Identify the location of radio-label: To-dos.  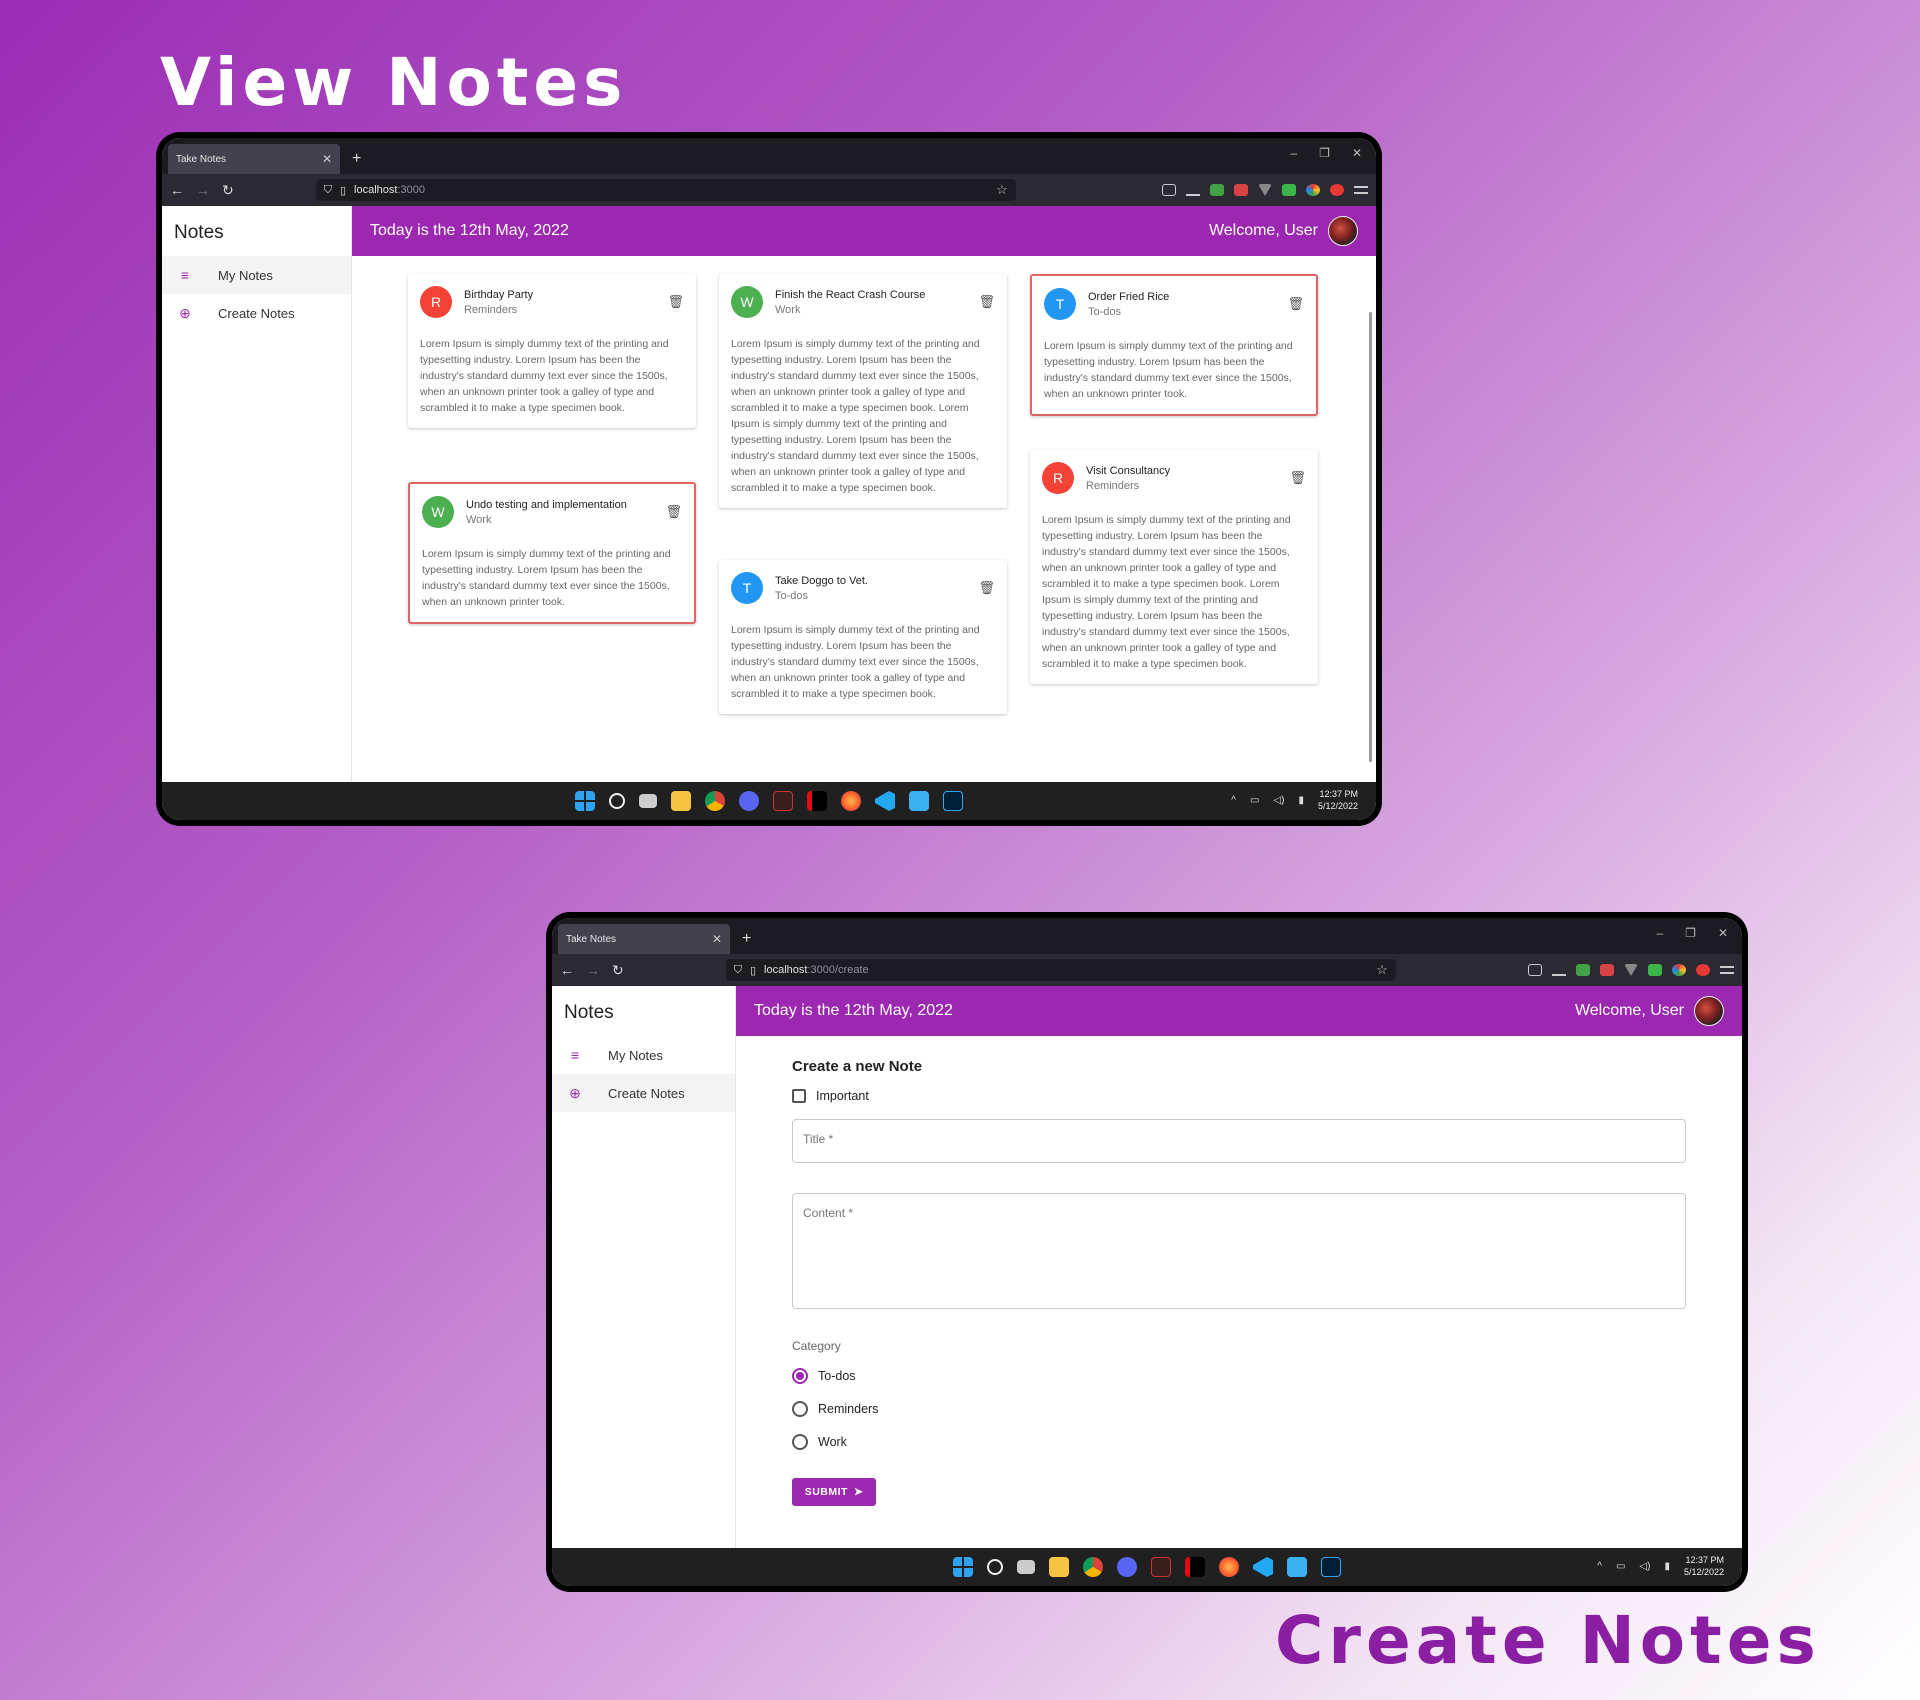
(837, 1375).